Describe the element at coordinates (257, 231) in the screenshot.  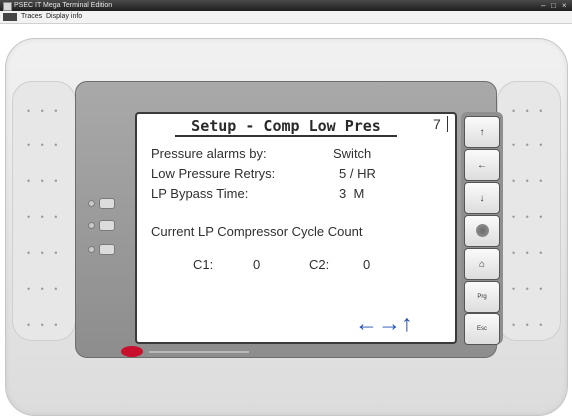
I see `cycle-count-title: Current LP Compressor Cycle Count` at that location.